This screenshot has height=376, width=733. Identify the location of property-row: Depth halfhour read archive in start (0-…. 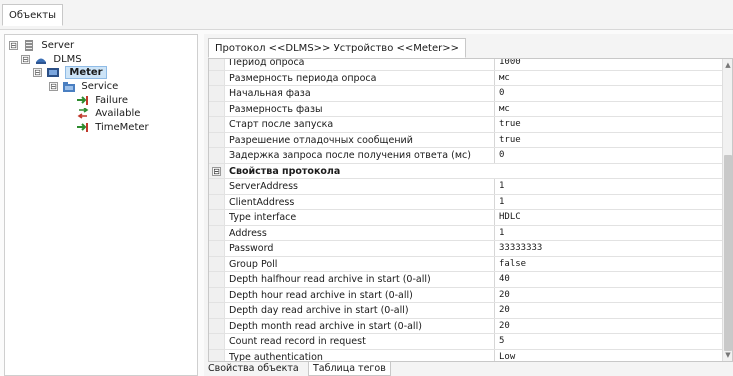
(466, 280).